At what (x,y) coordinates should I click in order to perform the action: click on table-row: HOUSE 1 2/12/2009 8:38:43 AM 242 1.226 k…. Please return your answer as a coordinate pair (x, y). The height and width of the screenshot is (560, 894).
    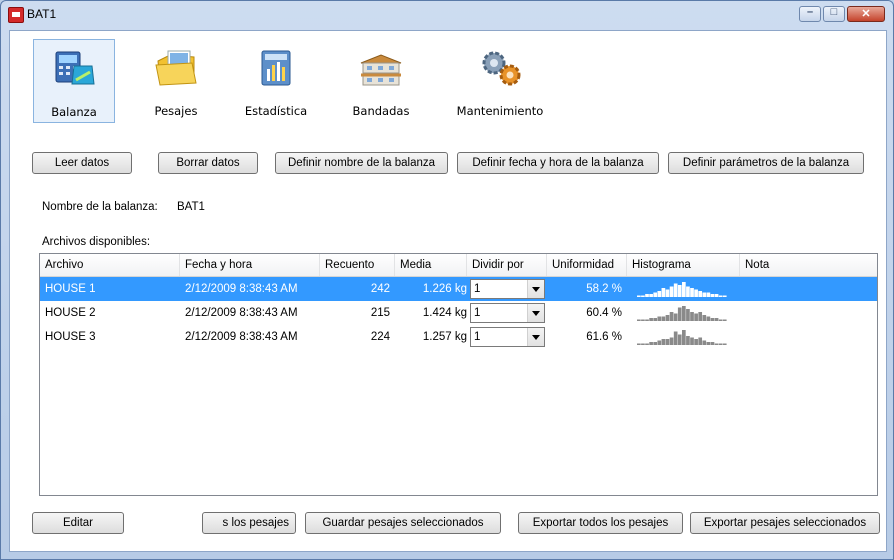
    Looking at the image, I should click on (458, 289).